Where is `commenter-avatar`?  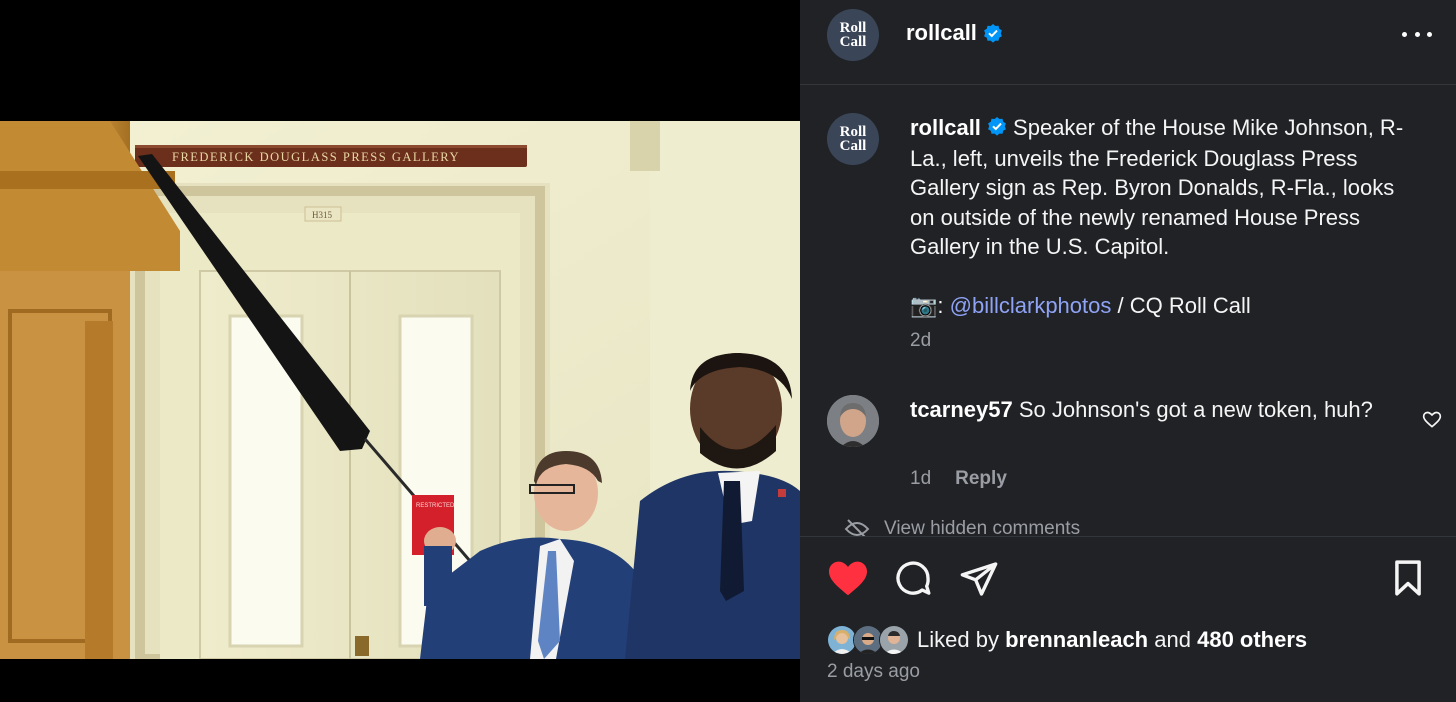
commenter-avatar is located at coordinates (853, 421).